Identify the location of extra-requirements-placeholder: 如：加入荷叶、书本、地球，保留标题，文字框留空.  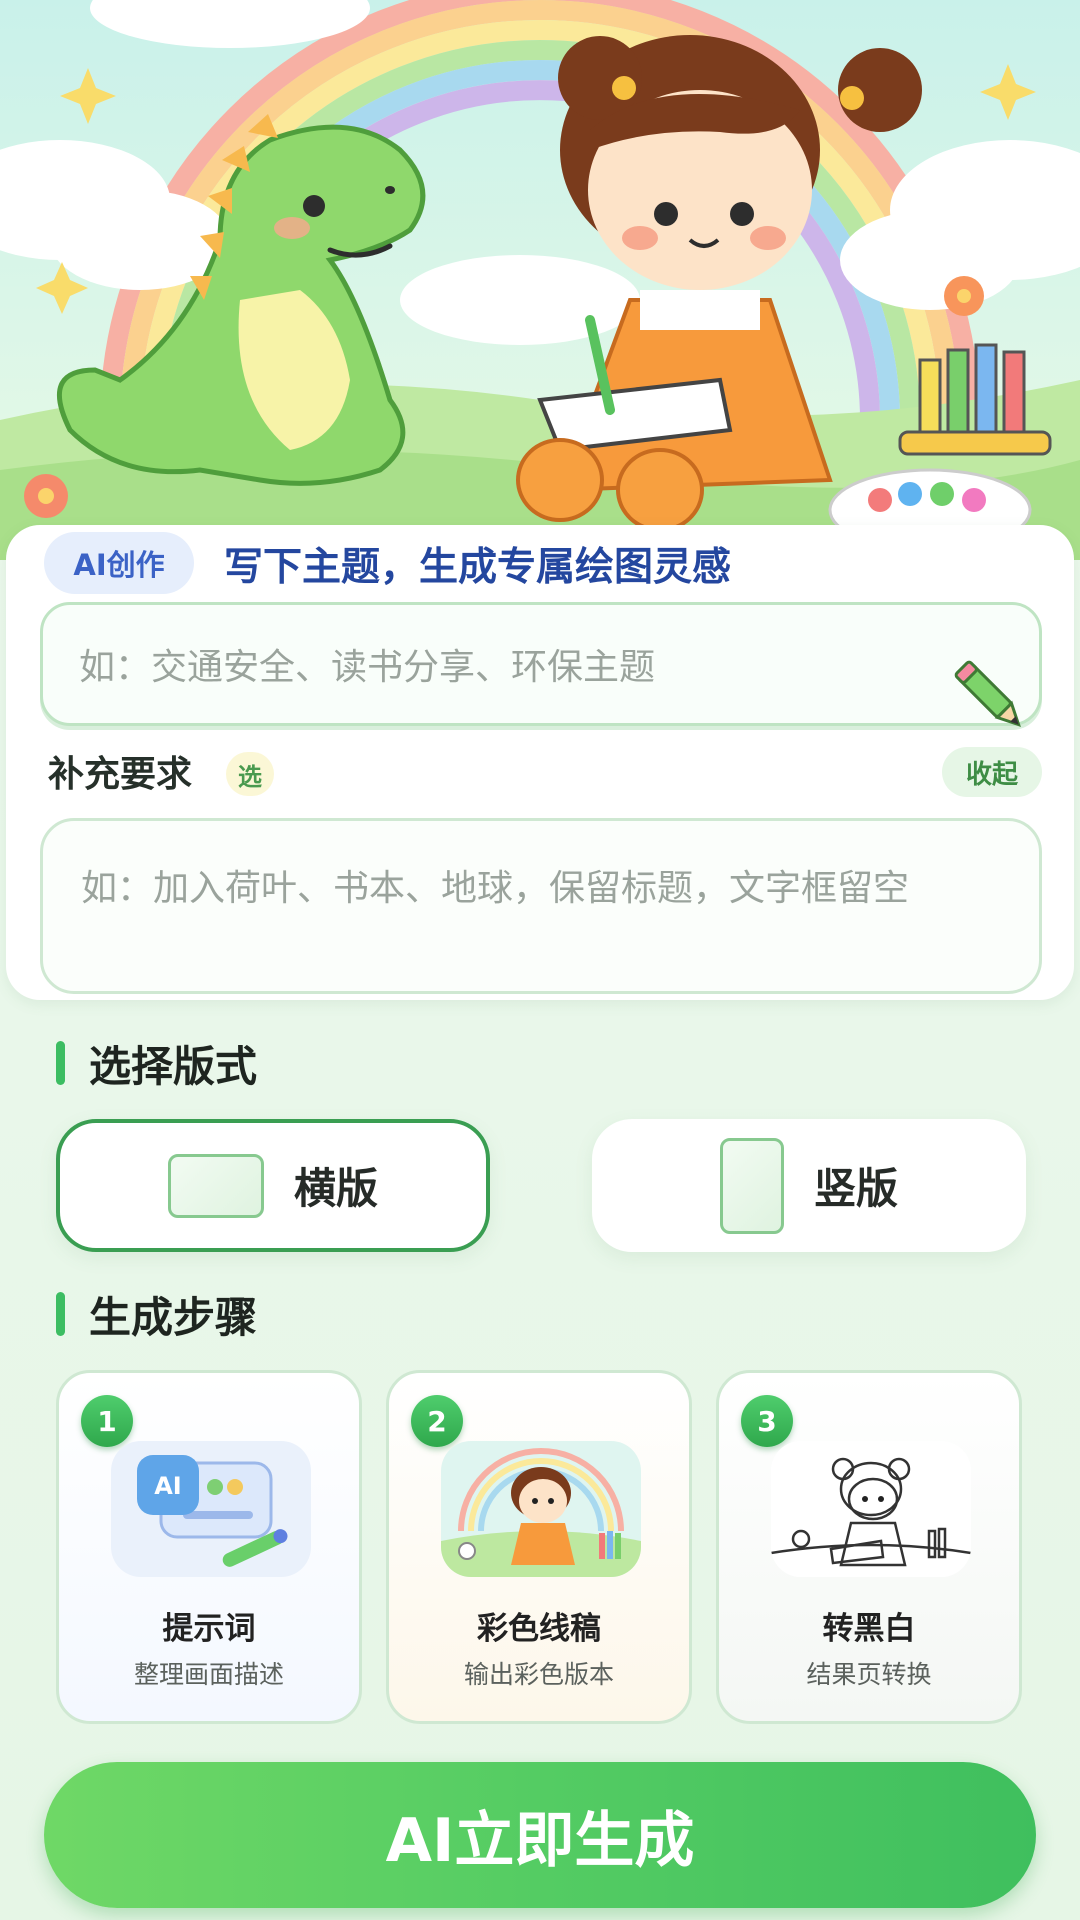
(495, 888).